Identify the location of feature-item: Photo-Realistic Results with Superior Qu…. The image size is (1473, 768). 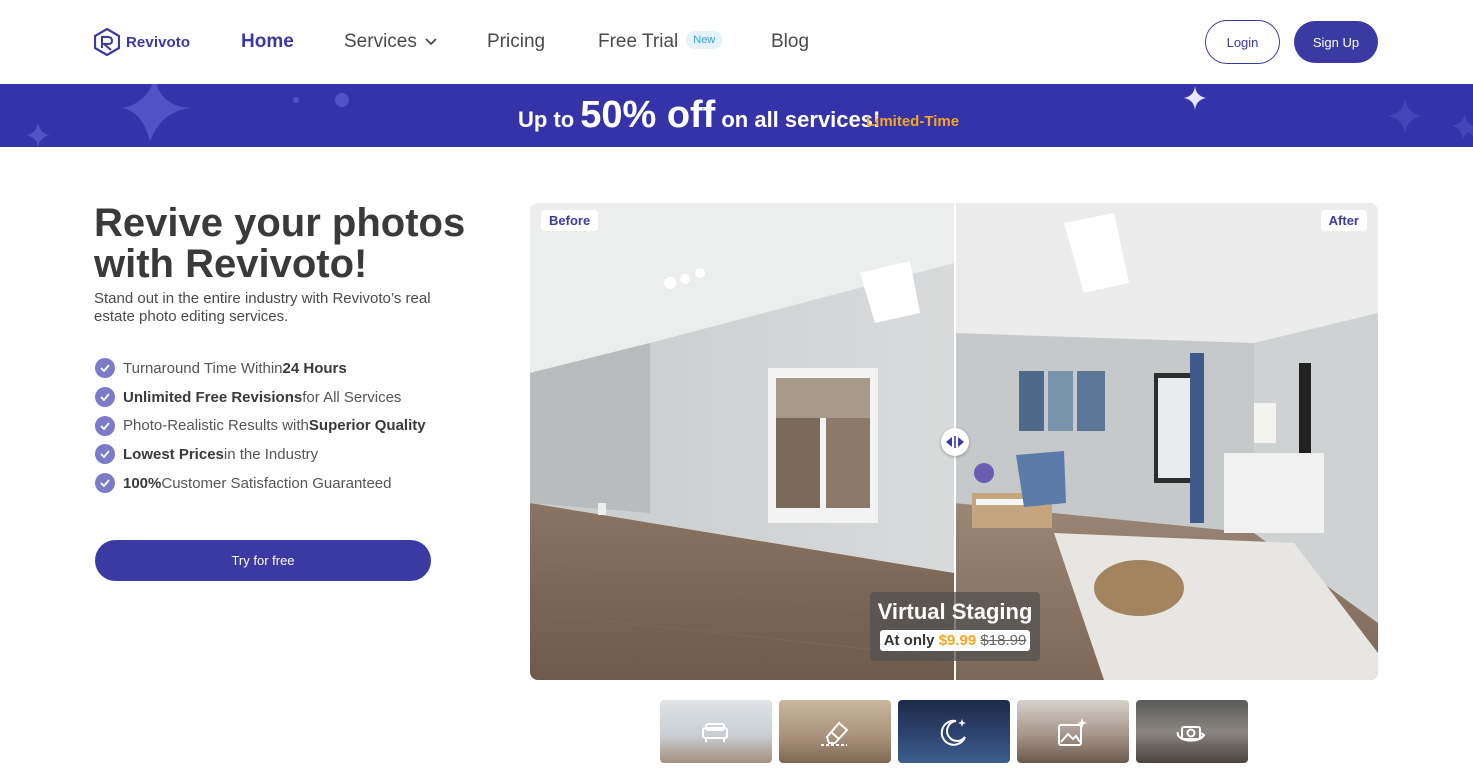
(260, 425).